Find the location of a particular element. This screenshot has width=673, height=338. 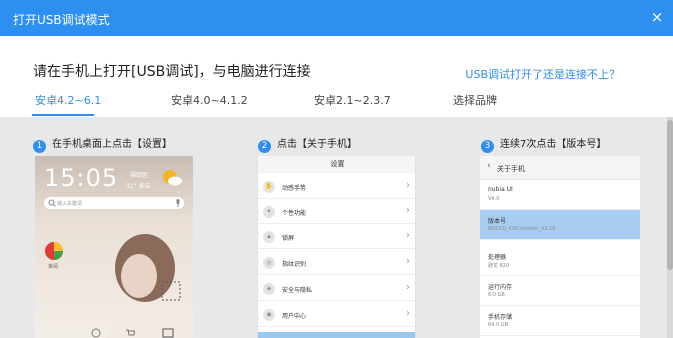

about-row-key: nubia UI is located at coordinates (500, 189).